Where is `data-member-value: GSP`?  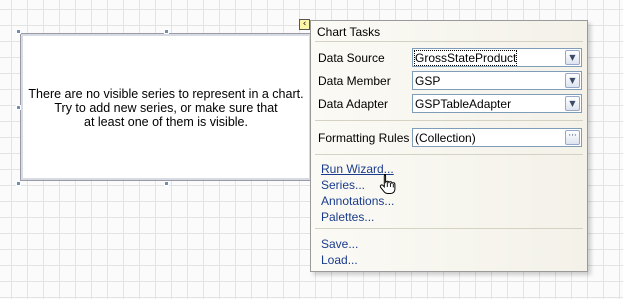
data-member-value: GSP is located at coordinates (428, 81).